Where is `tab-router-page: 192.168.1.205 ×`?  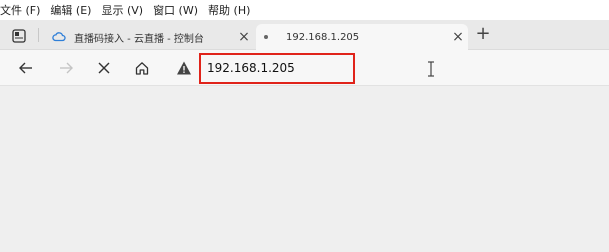 tab-router-page: 192.168.1.205 × is located at coordinates (362, 37).